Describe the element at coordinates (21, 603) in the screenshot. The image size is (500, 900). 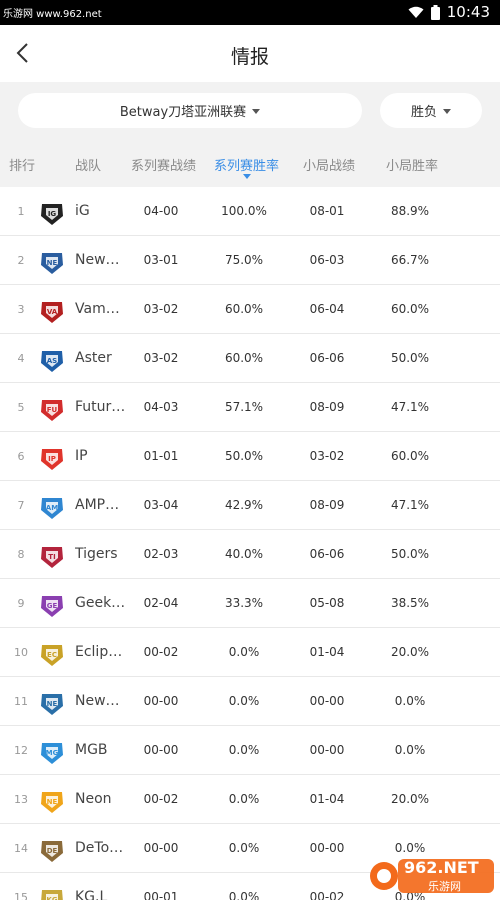
I see `rank-cell: 9` at that location.